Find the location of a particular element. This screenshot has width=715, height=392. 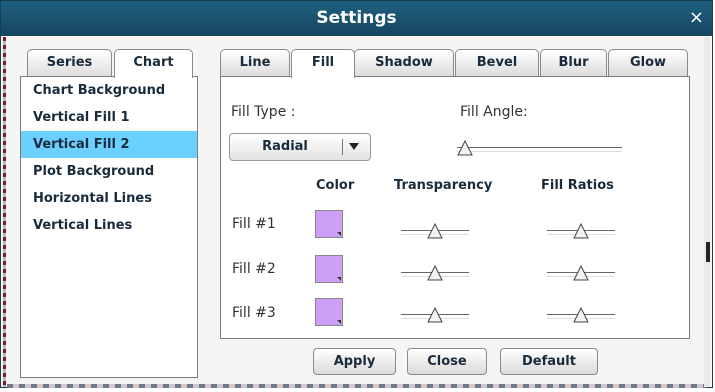

slider-track is located at coordinates (539, 149).